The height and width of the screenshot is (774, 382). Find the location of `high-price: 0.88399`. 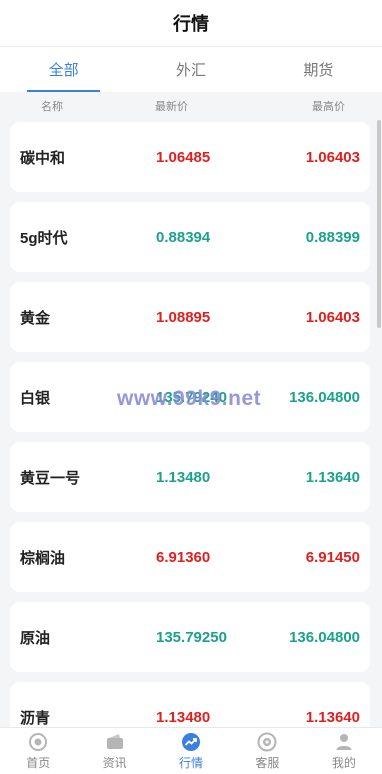

high-price: 0.88399 is located at coordinates (332, 237).